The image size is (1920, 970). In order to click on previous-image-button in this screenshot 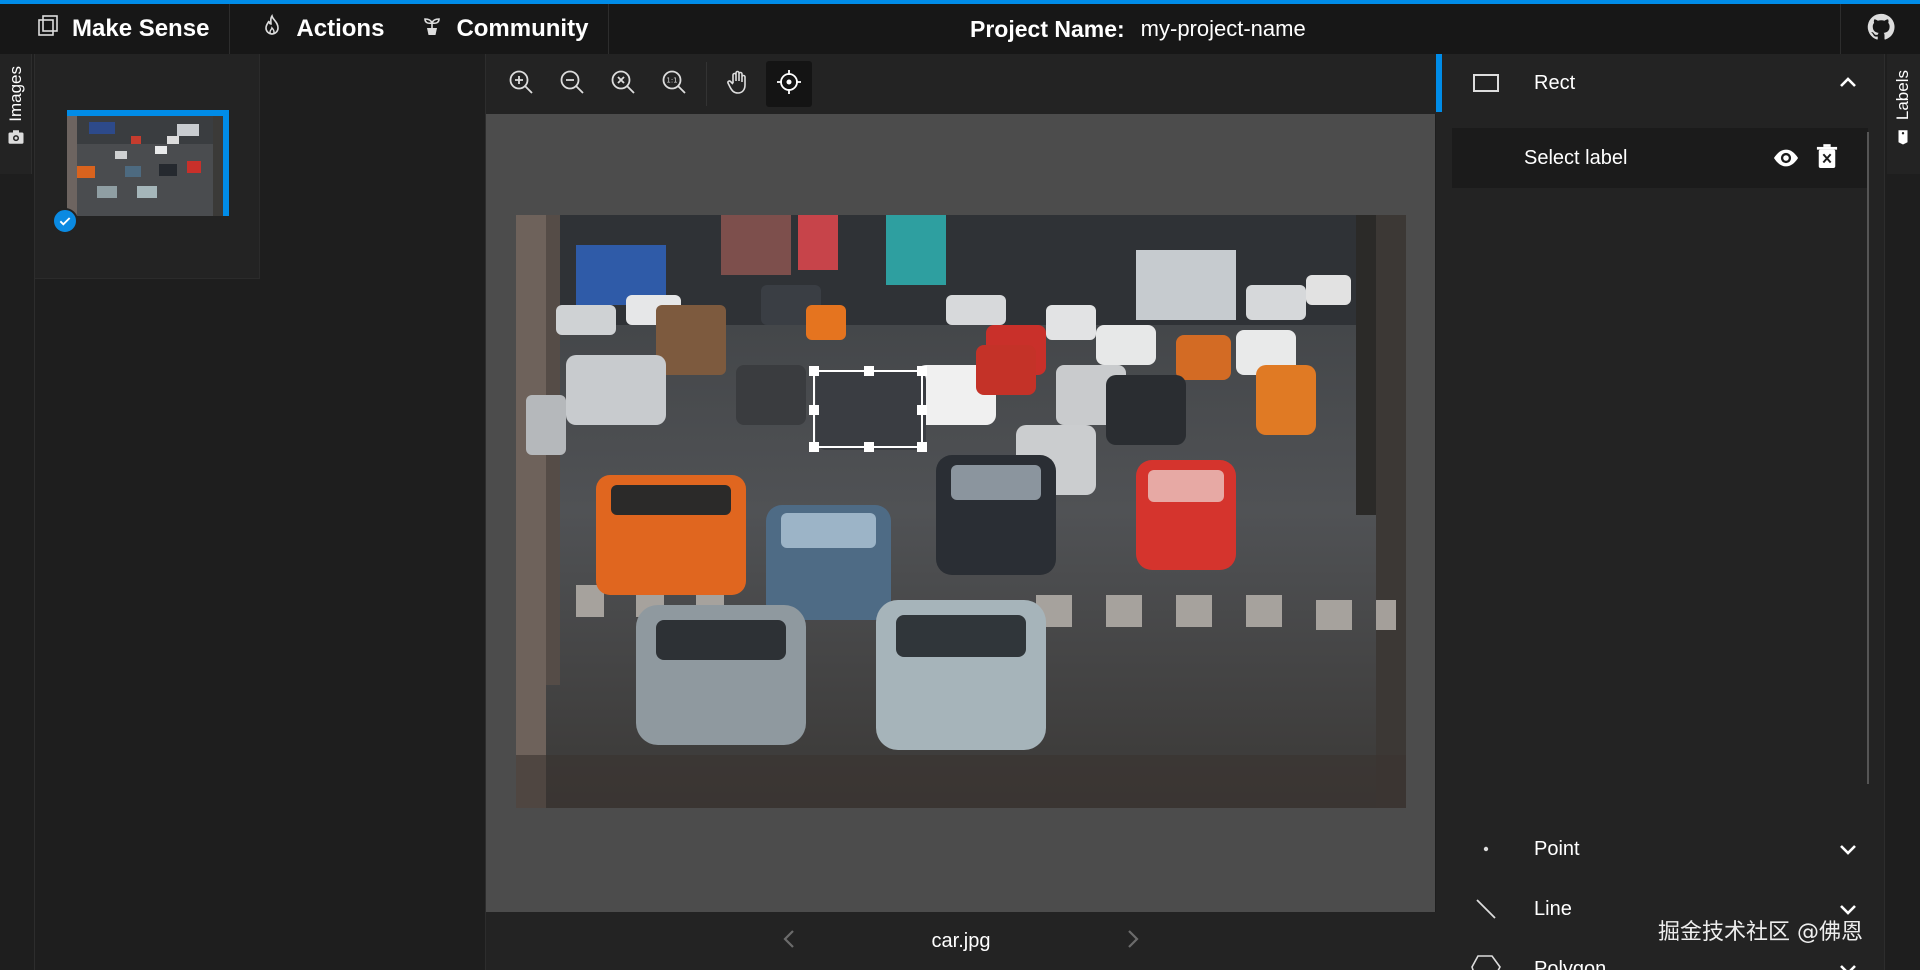, I will do `click(790, 941)`.